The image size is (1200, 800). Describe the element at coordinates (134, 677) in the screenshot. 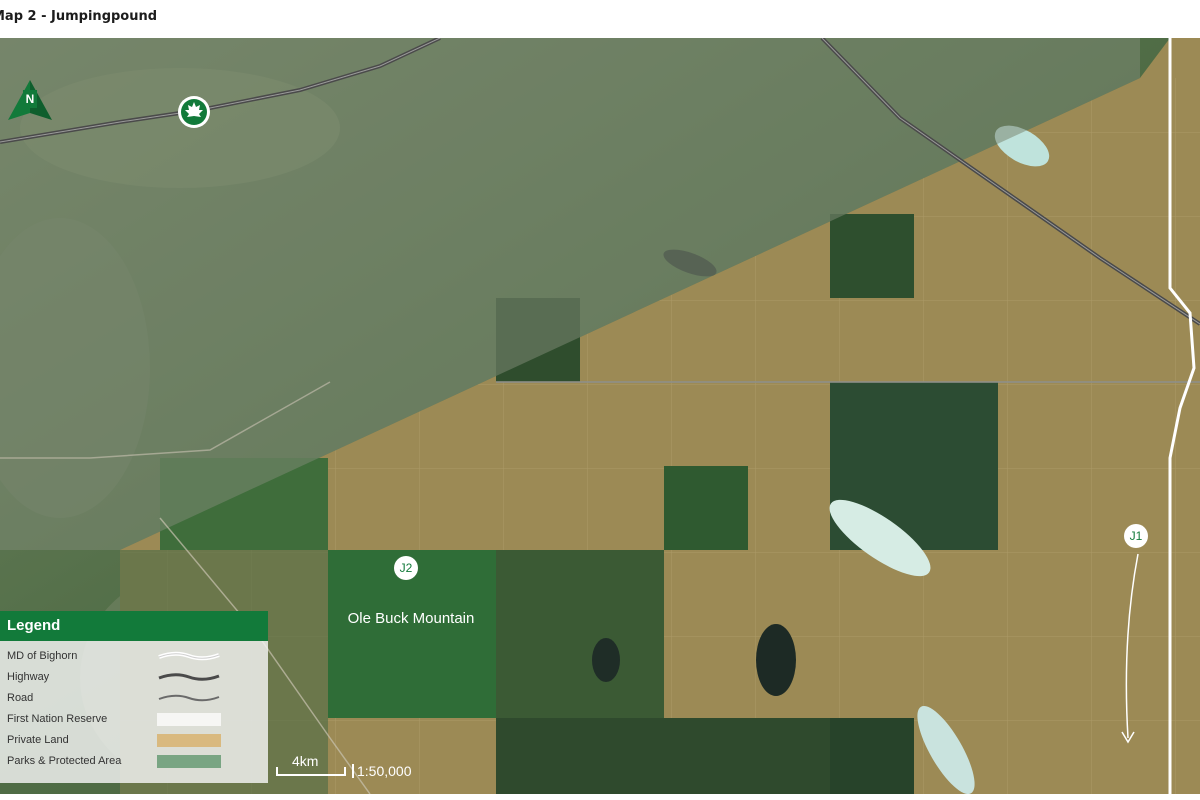

I see `legend-item-highway: Highway` at that location.